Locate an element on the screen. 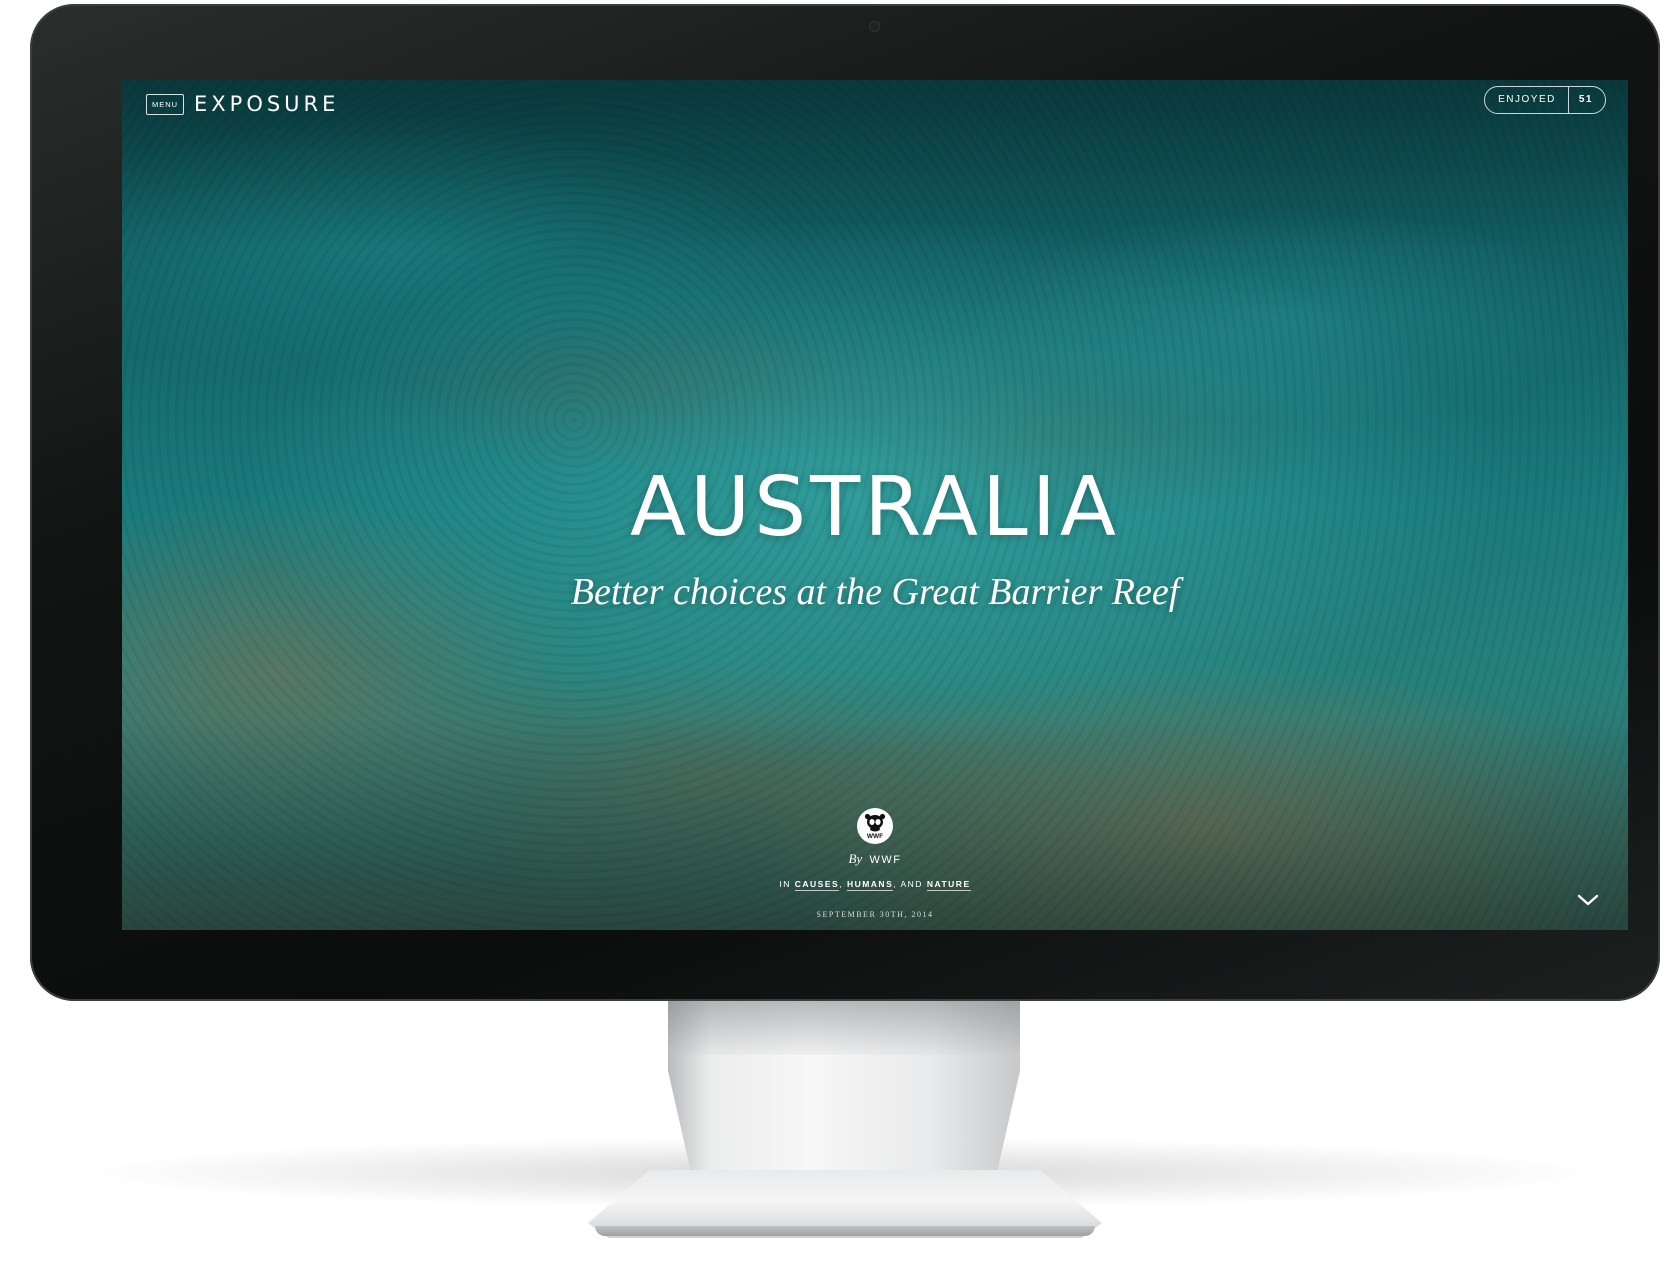 The height and width of the screenshot is (1262, 1680). story-subtitle: Better choices at the Great Barrier Reef is located at coordinates (875, 592).